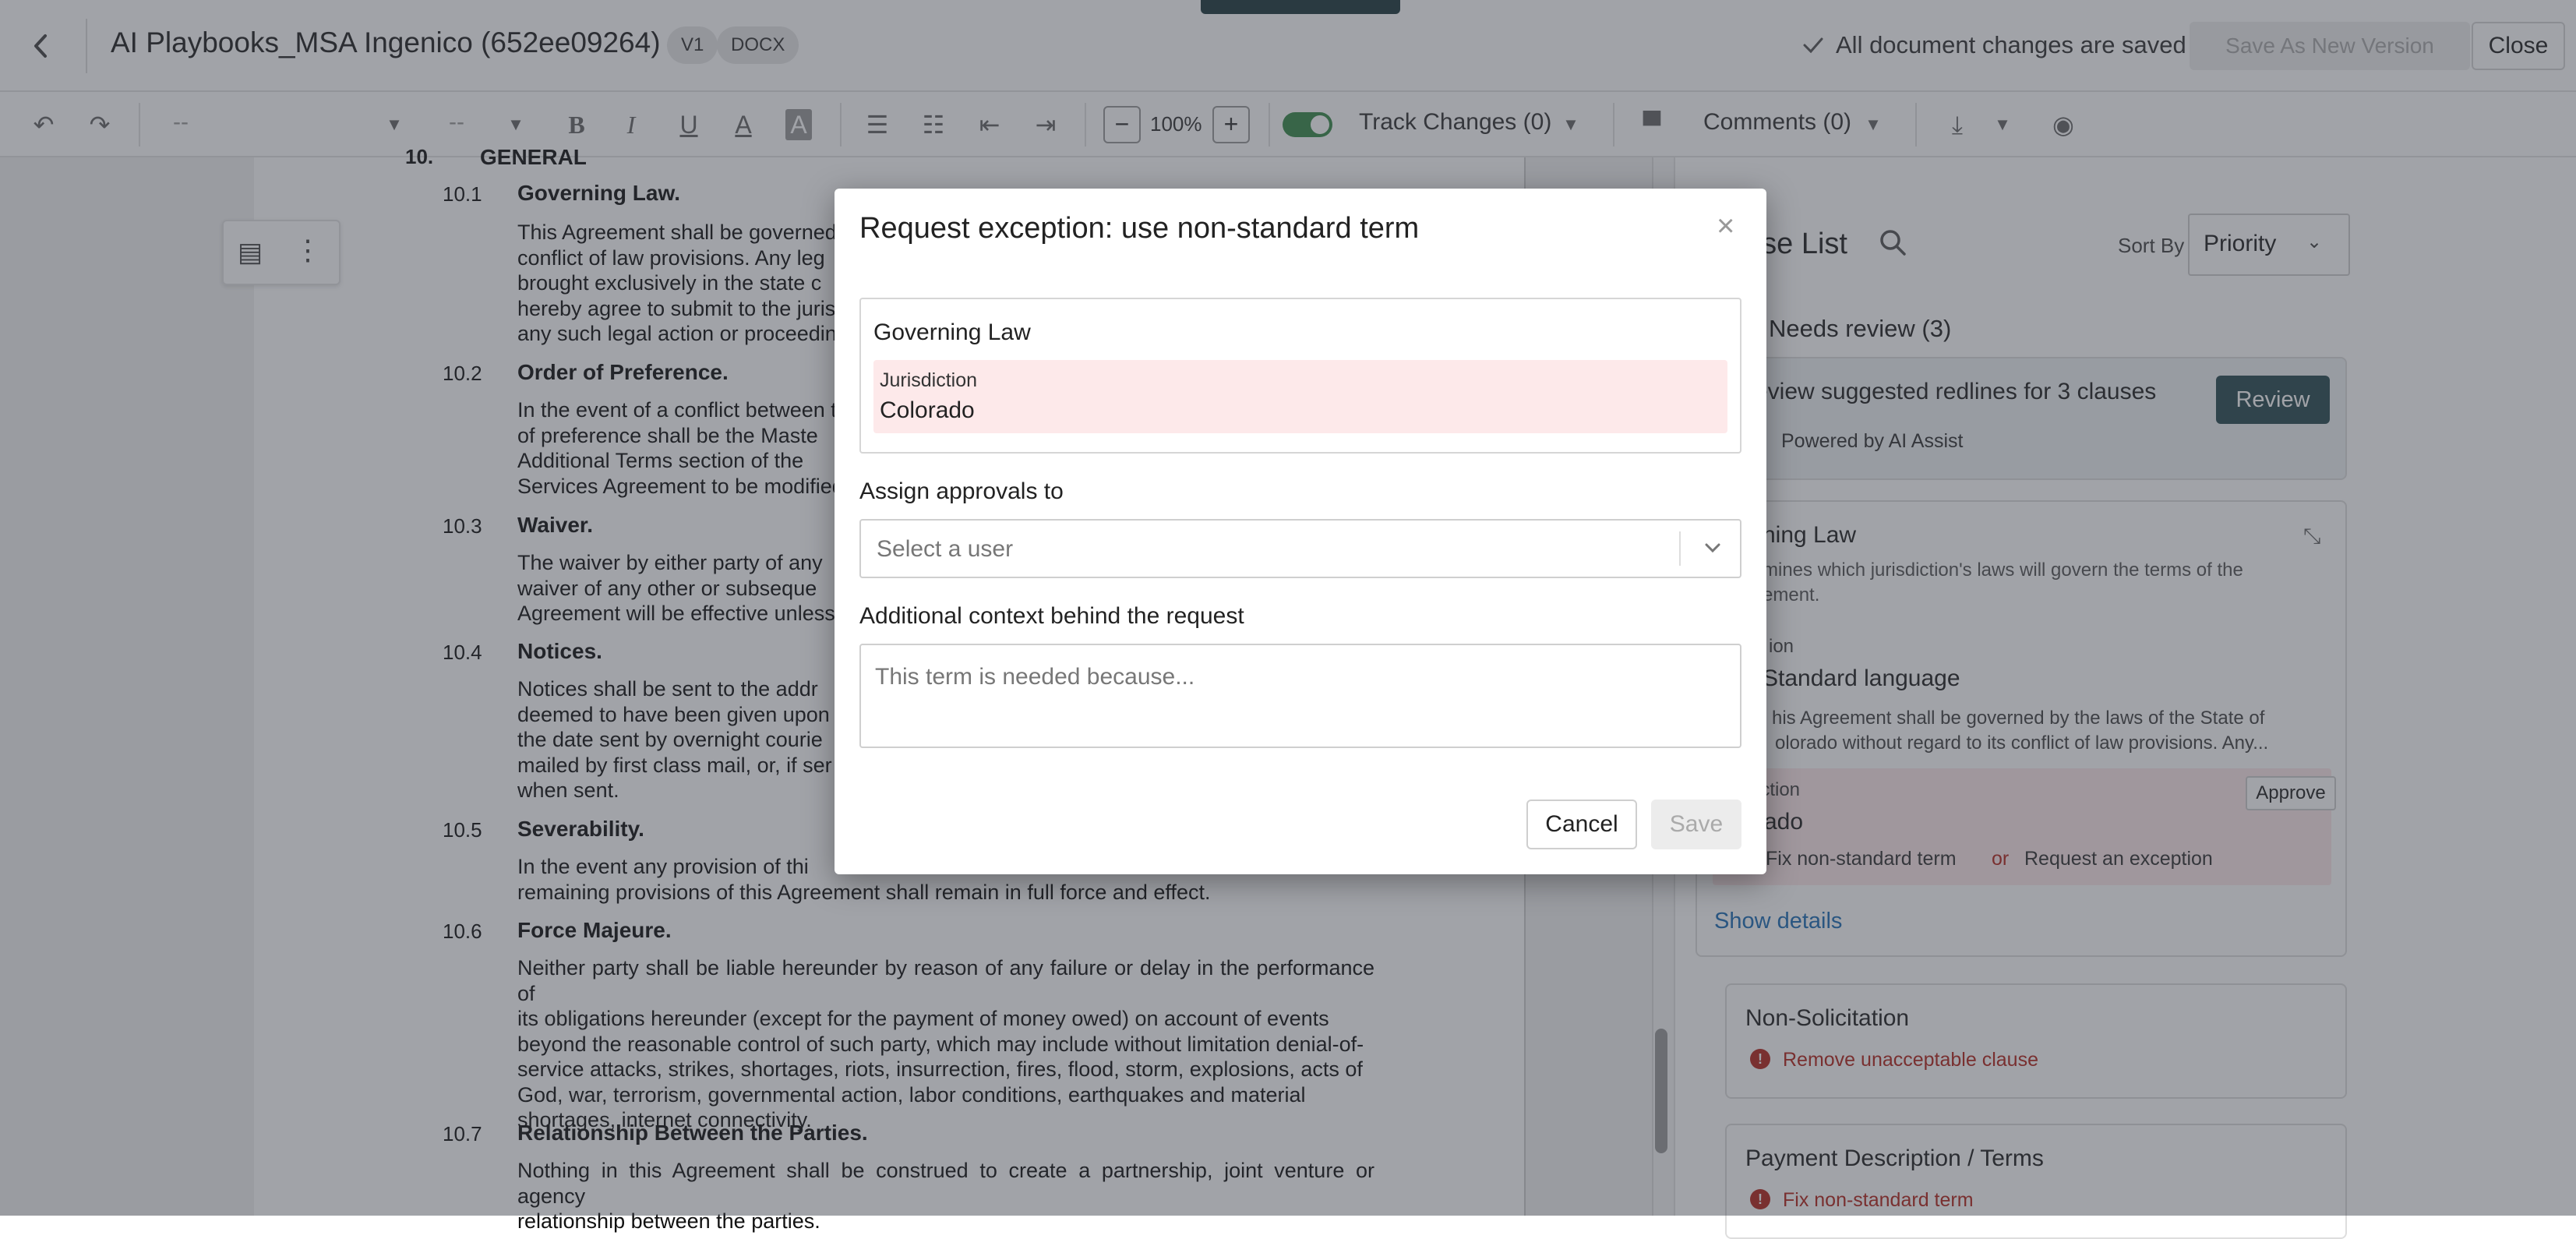 Image resolution: width=2576 pixels, height=1239 pixels. Describe the element at coordinates (1051, 616) in the screenshot. I see `additional-context-label: Additional context behind the request` at that location.